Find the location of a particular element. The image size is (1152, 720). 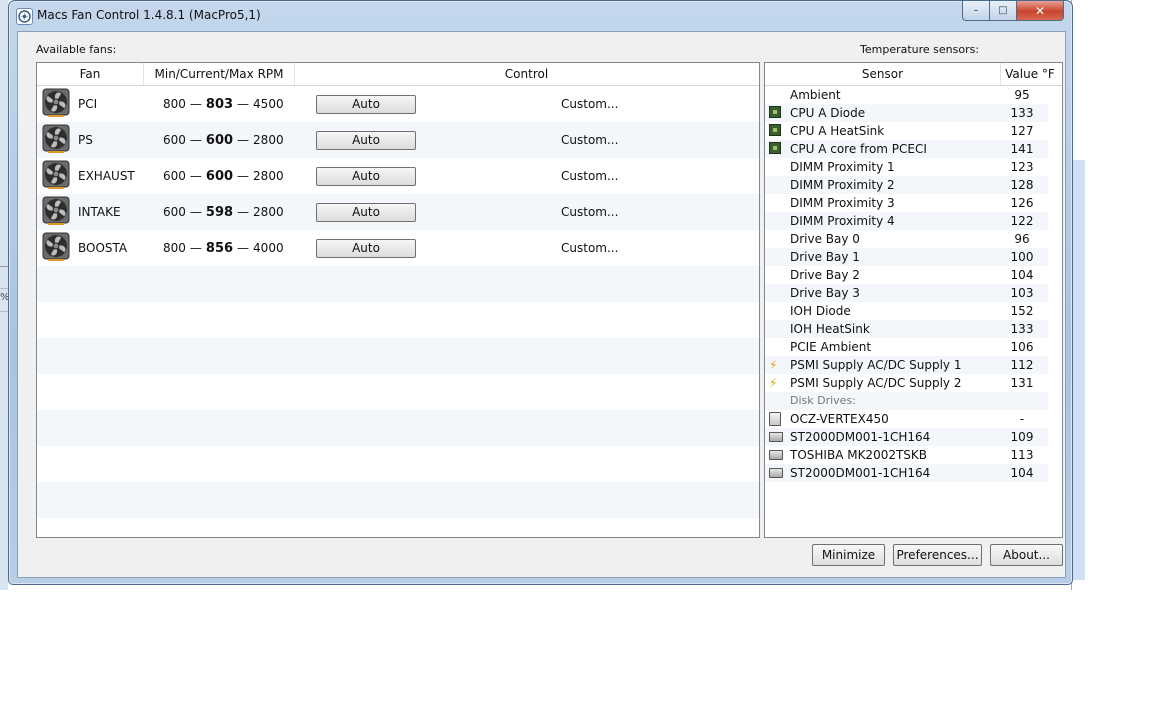

minimize-window-button: – is located at coordinates (976, 11).